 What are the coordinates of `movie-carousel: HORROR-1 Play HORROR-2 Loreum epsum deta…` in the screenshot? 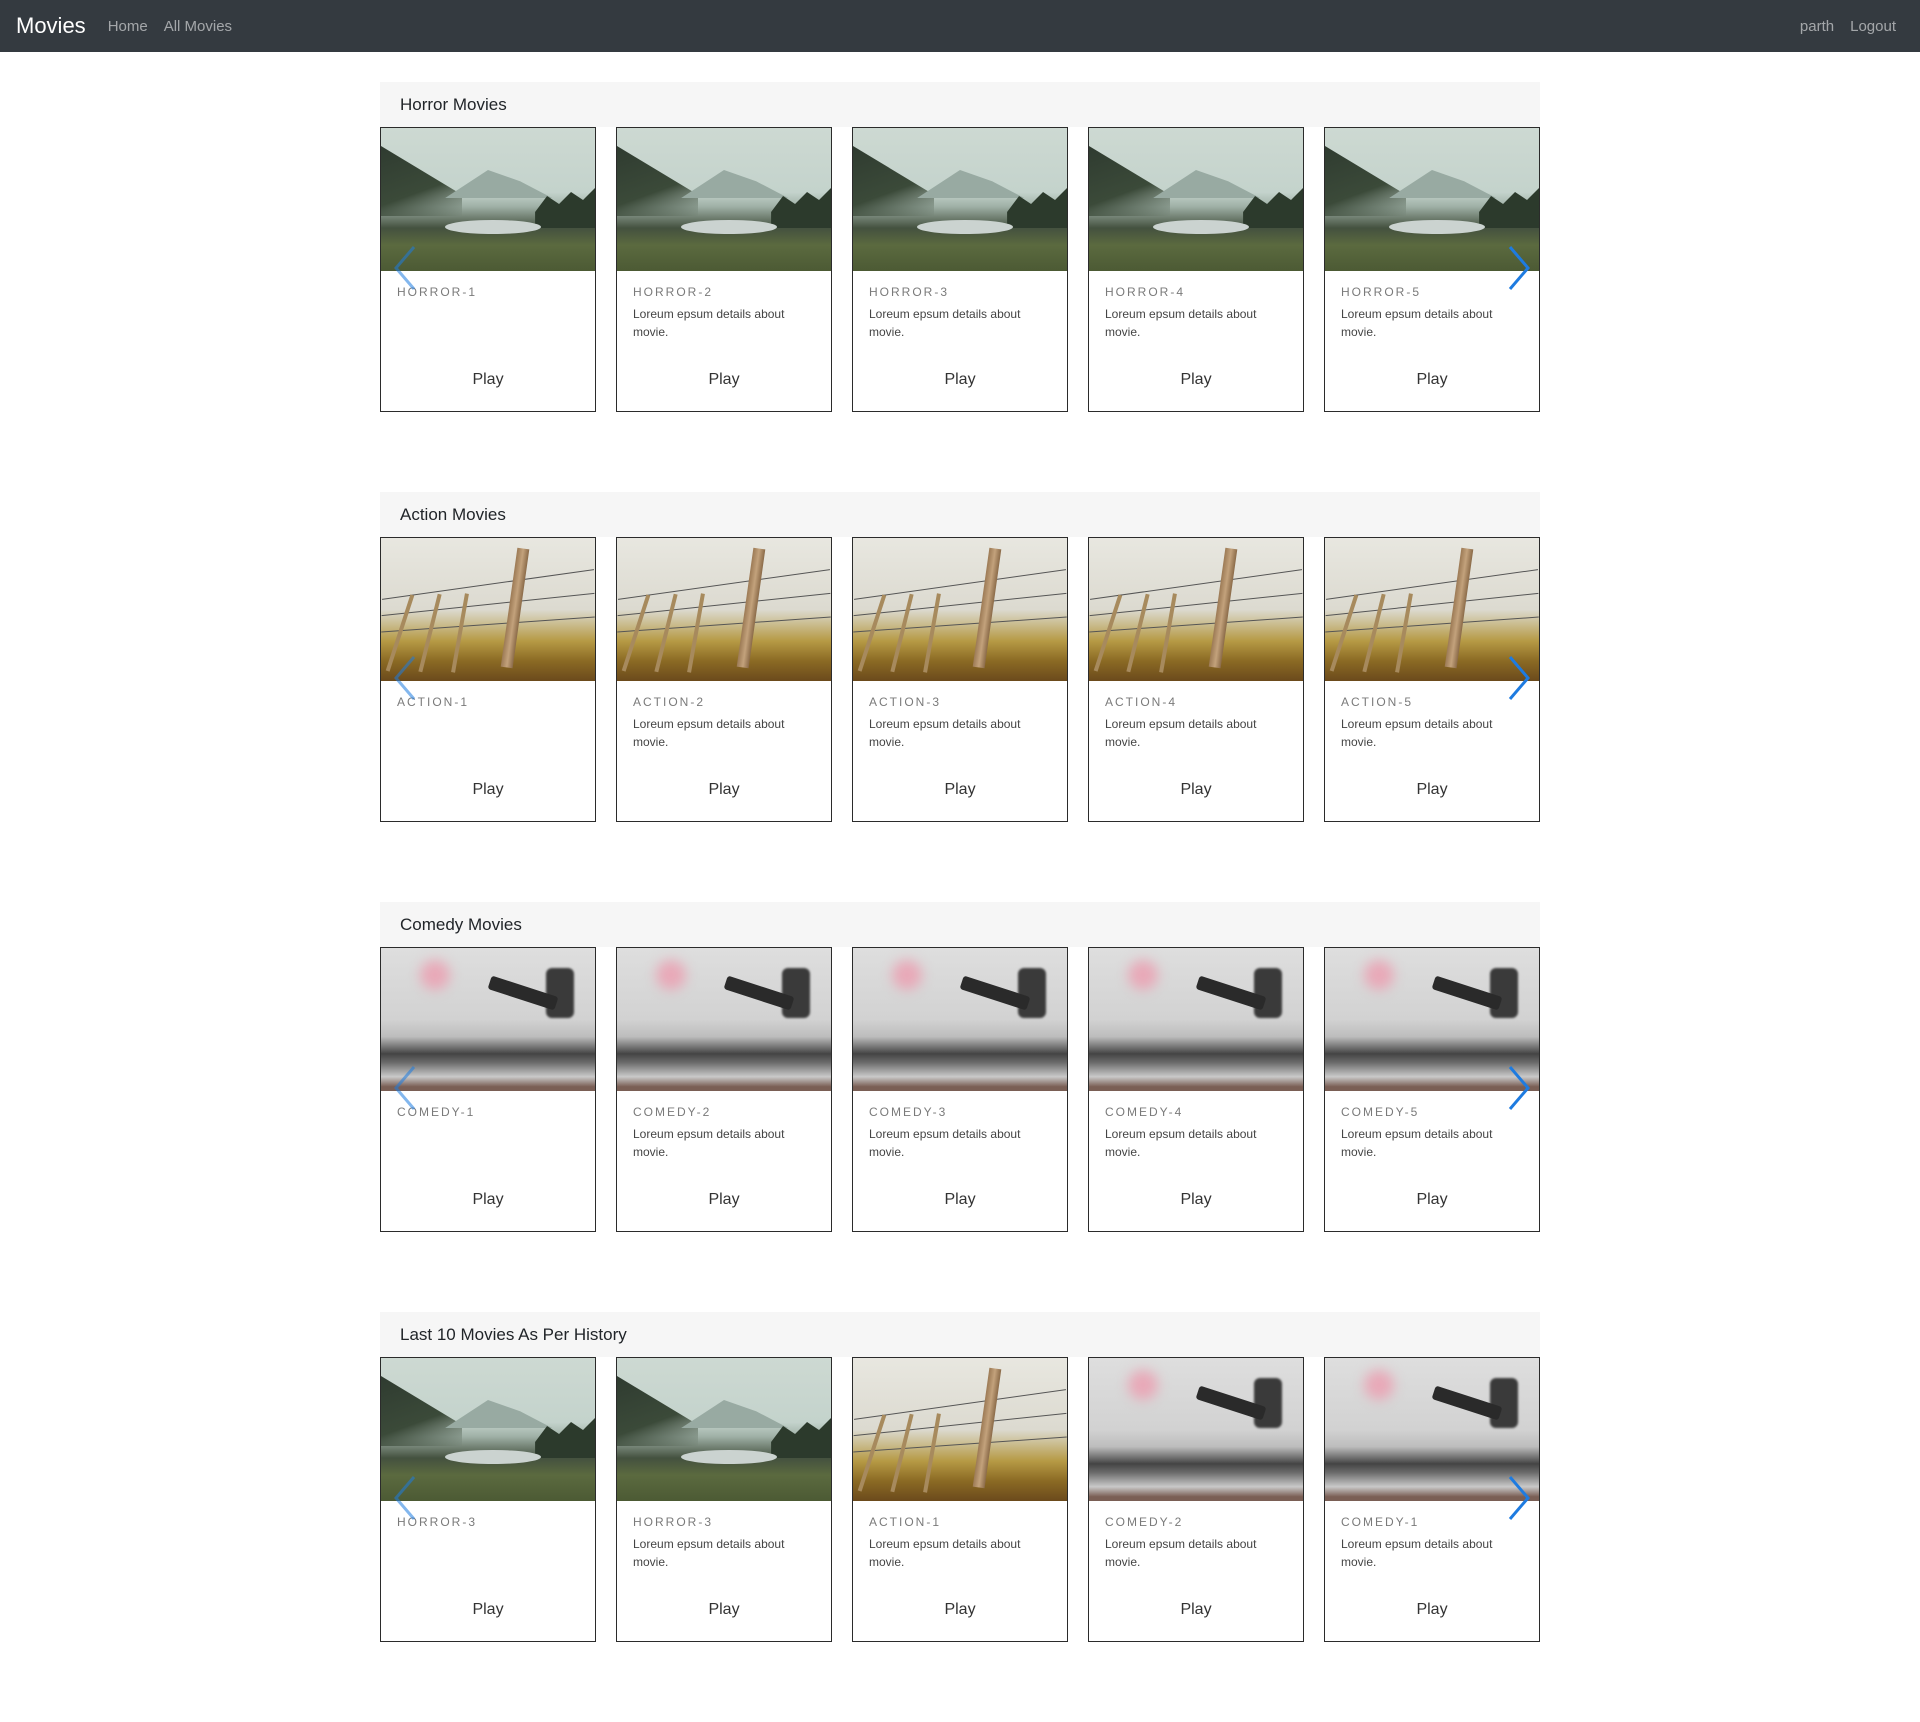 It's located at (960, 269).